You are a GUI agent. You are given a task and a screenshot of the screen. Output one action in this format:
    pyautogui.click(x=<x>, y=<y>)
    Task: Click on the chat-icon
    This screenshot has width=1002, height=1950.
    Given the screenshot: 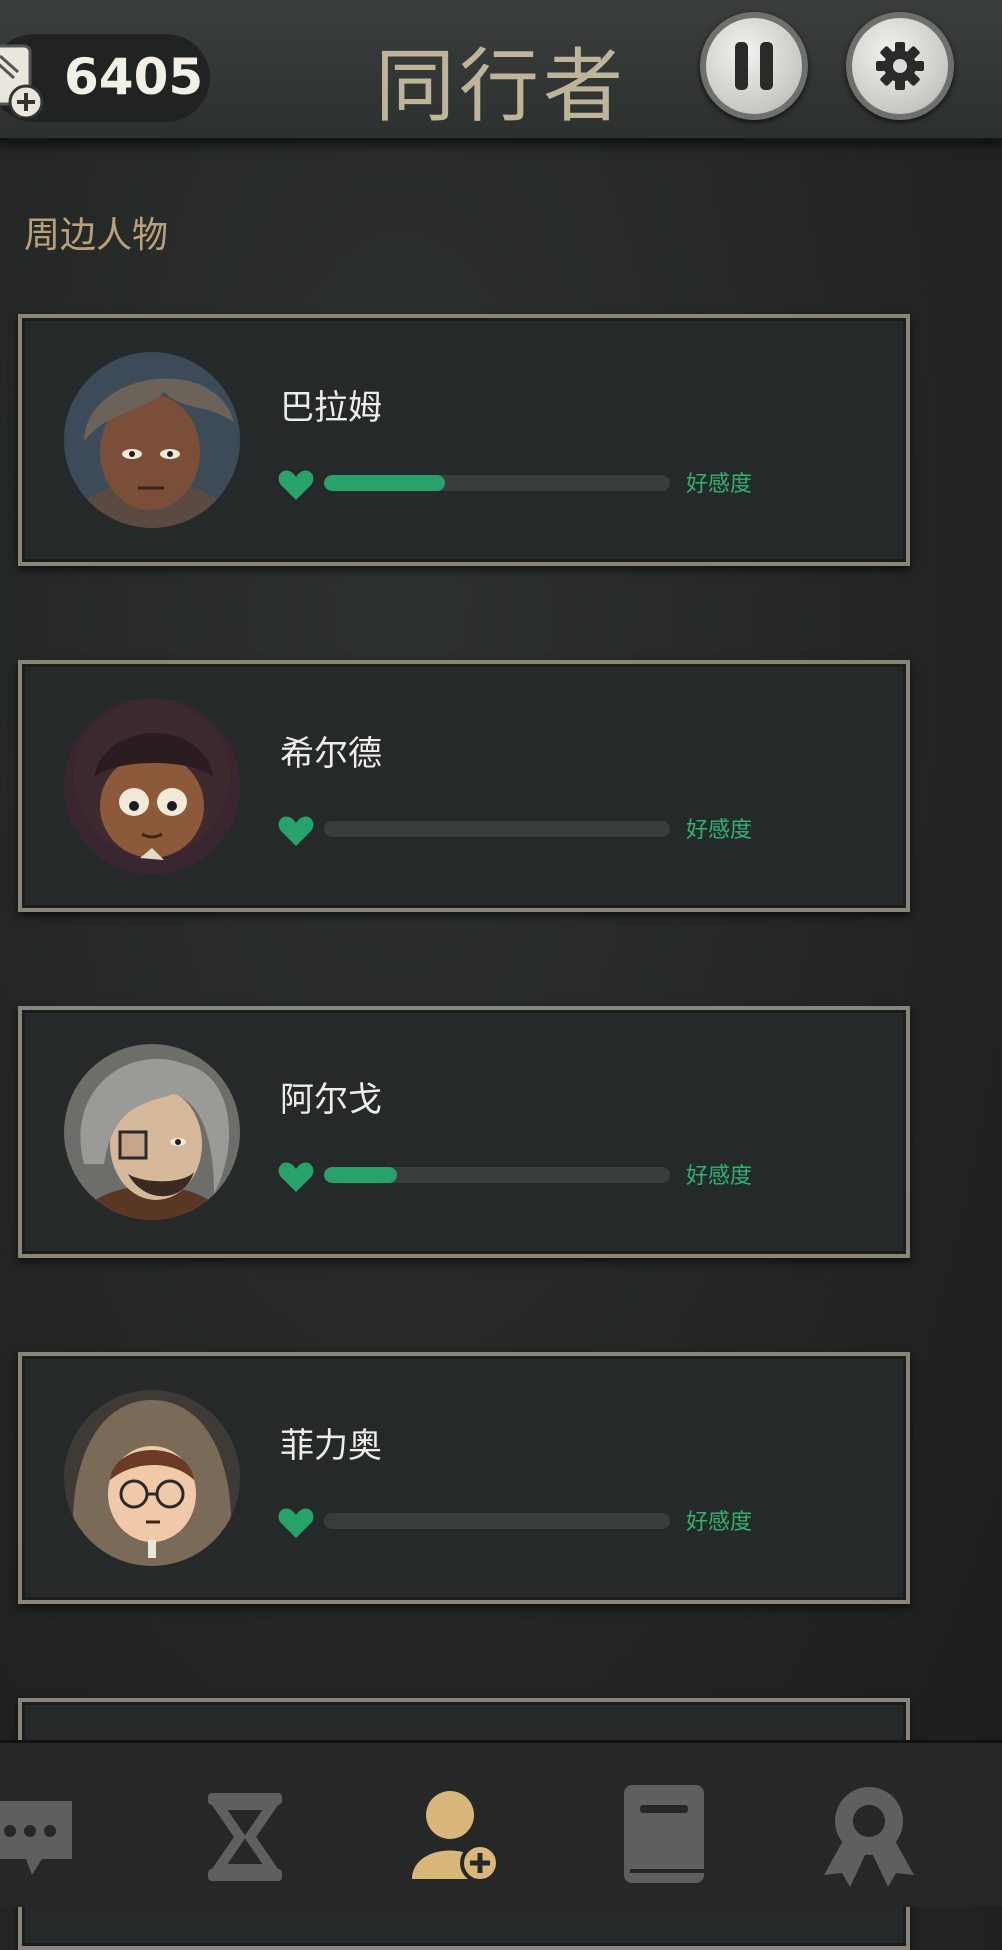 What is the action you would take?
    pyautogui.click(x=36, y=1838)
    